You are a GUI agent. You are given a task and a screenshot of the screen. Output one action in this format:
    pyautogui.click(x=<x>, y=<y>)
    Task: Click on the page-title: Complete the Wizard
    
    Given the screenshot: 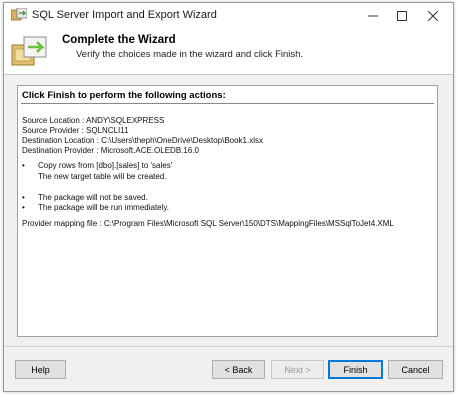 What is the action you would take?
    pyautogui.click(x=119, y=40)
    